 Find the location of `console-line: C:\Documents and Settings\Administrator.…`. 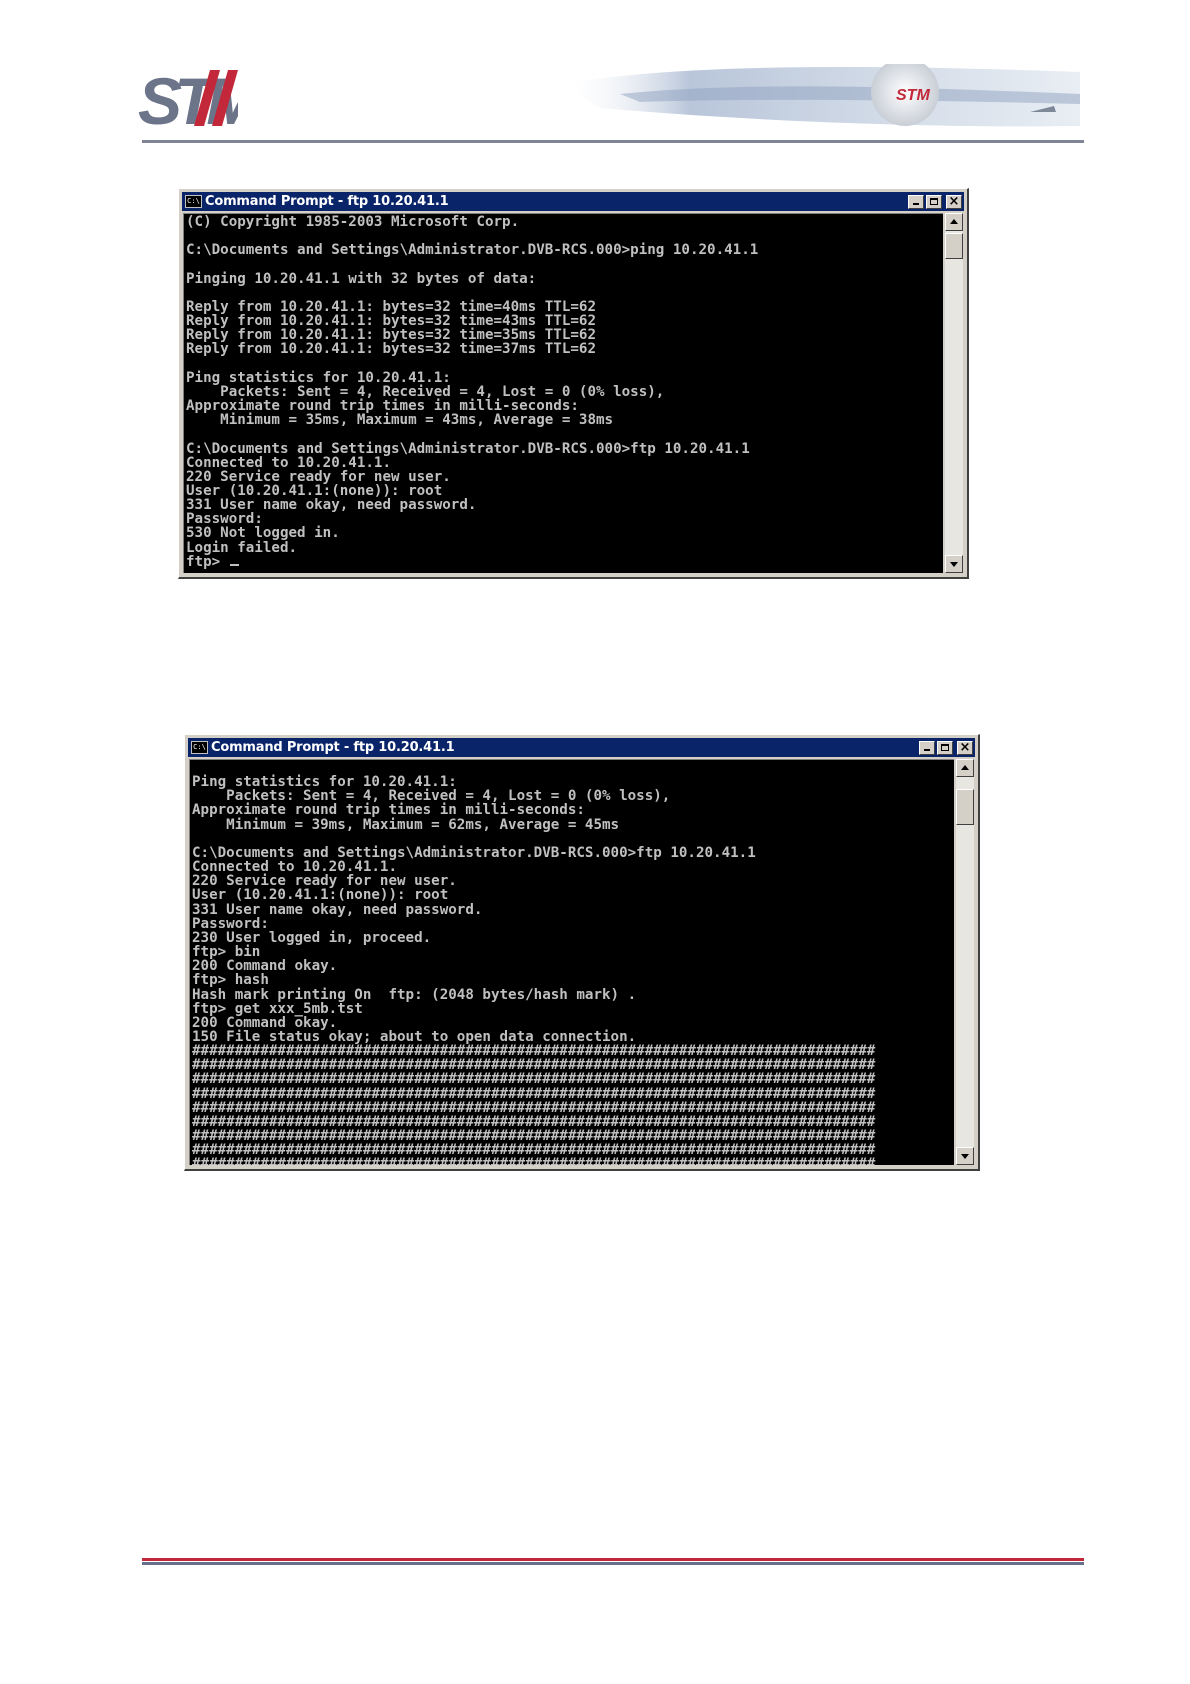

console-line: C:\Documents and Settings\Administrator.… is located at coordinates (472, 250).